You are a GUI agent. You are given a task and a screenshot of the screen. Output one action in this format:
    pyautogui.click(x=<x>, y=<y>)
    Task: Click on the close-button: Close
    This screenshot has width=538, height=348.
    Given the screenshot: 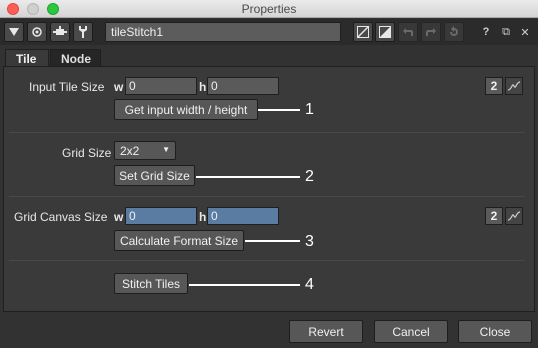 What is the action you would take?
    pyautogui.click(x=495, y=331)
    